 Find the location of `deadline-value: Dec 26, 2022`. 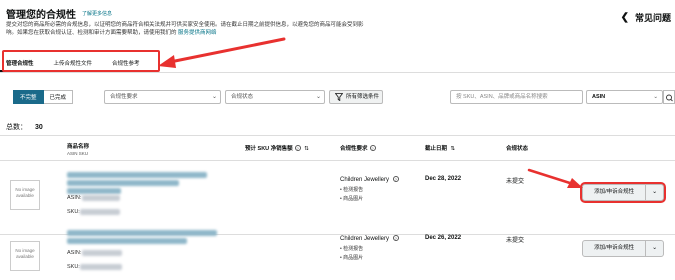

deadline-value: Dec 26, 2022 is located at coordinates (443, 238).